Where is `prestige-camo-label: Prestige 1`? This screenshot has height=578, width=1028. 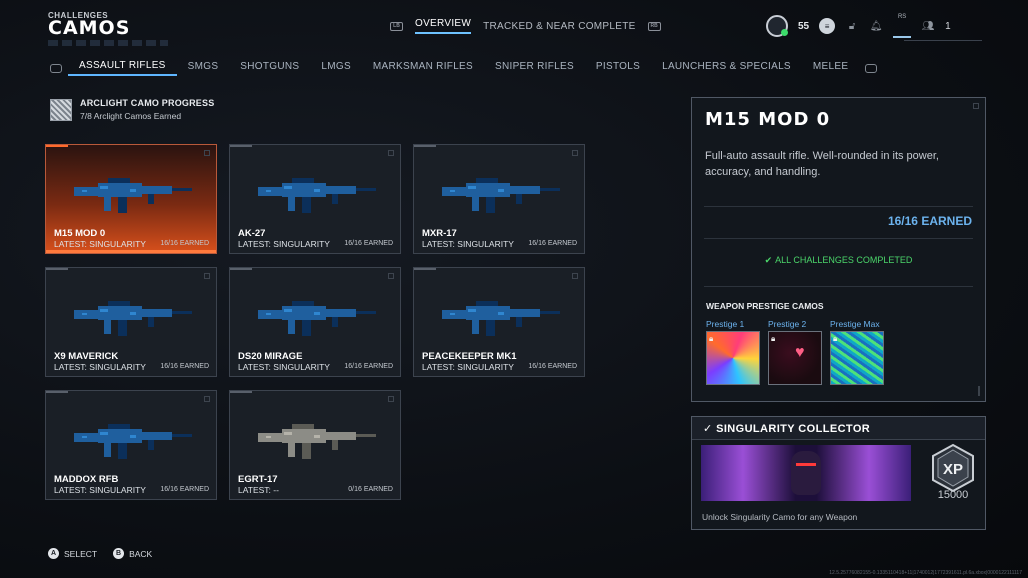 prestige-camo-label: Prestige 1 is located at coordinates (725, 324).